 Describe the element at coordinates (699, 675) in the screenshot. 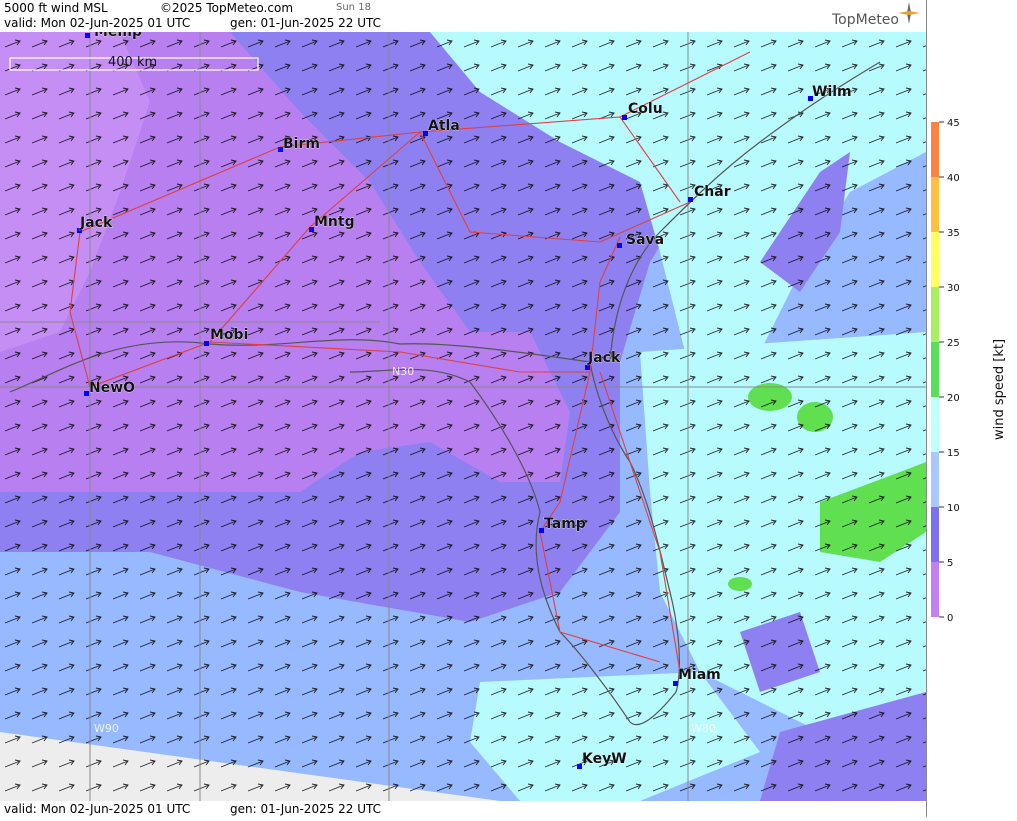

I see `city-label: Miam` at that location.